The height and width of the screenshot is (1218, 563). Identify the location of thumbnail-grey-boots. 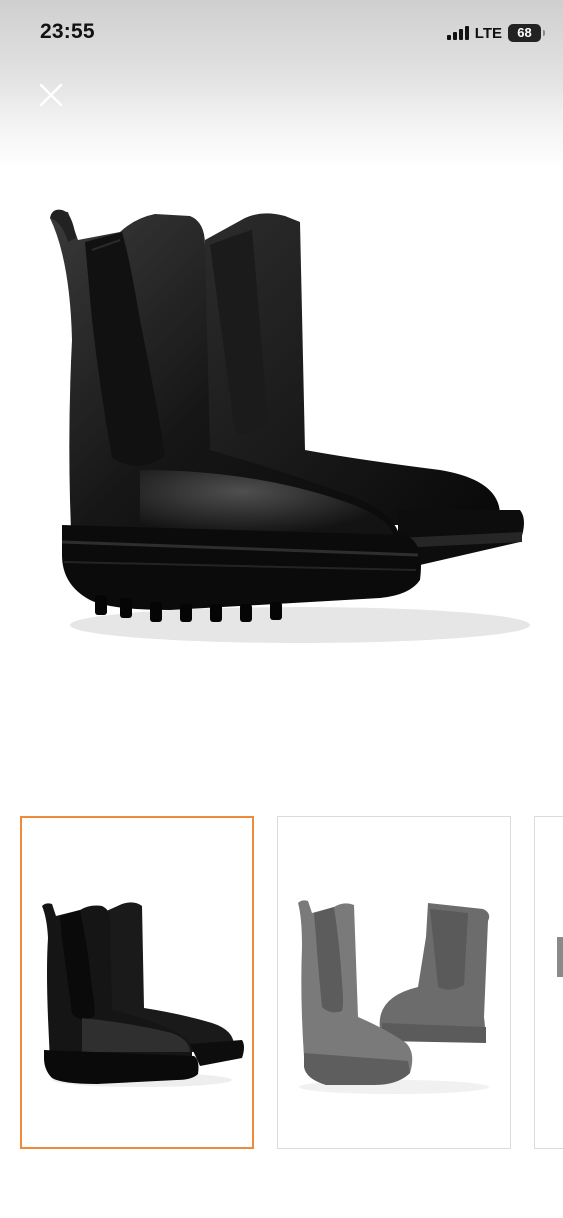
(394, 982).